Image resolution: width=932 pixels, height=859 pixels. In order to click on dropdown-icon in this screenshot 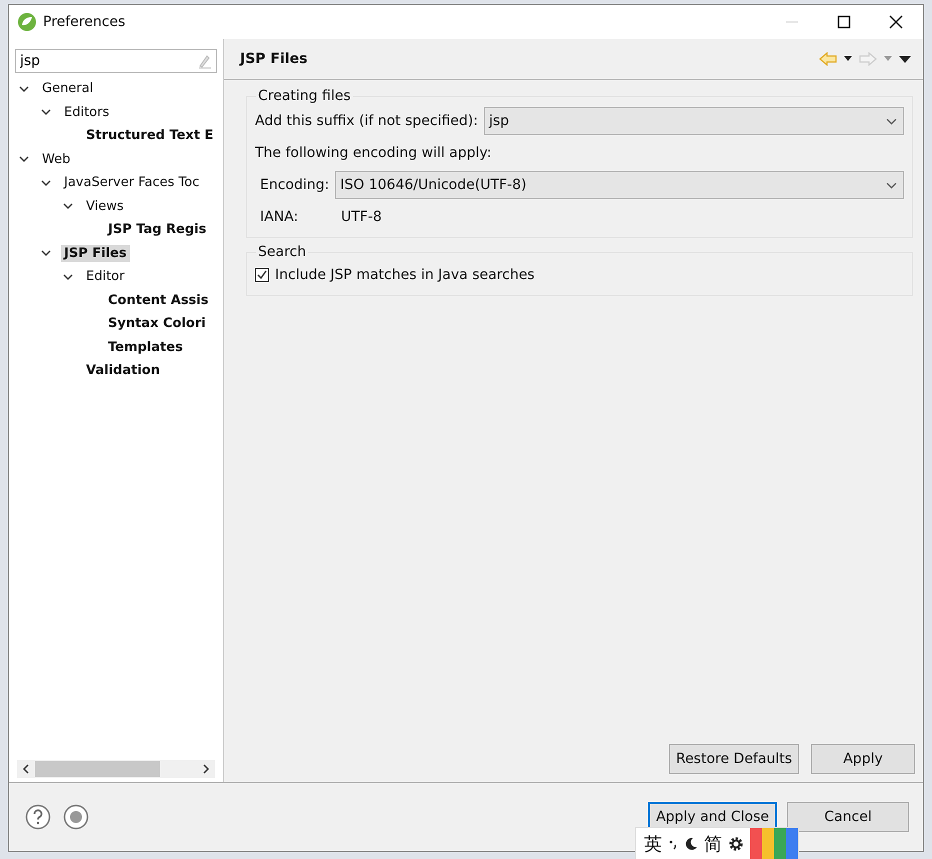, I will do `click(848, 59)`.